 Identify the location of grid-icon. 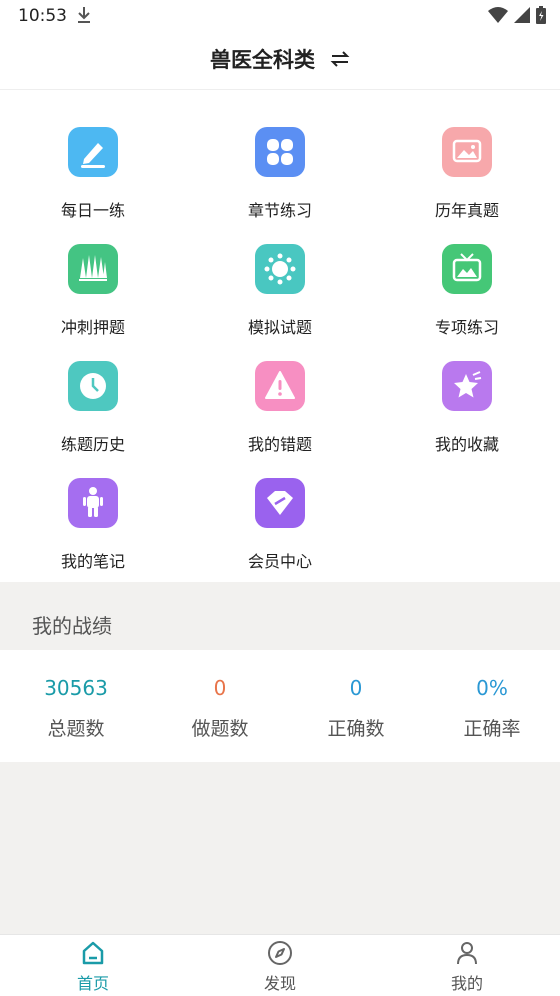
(280, 152).